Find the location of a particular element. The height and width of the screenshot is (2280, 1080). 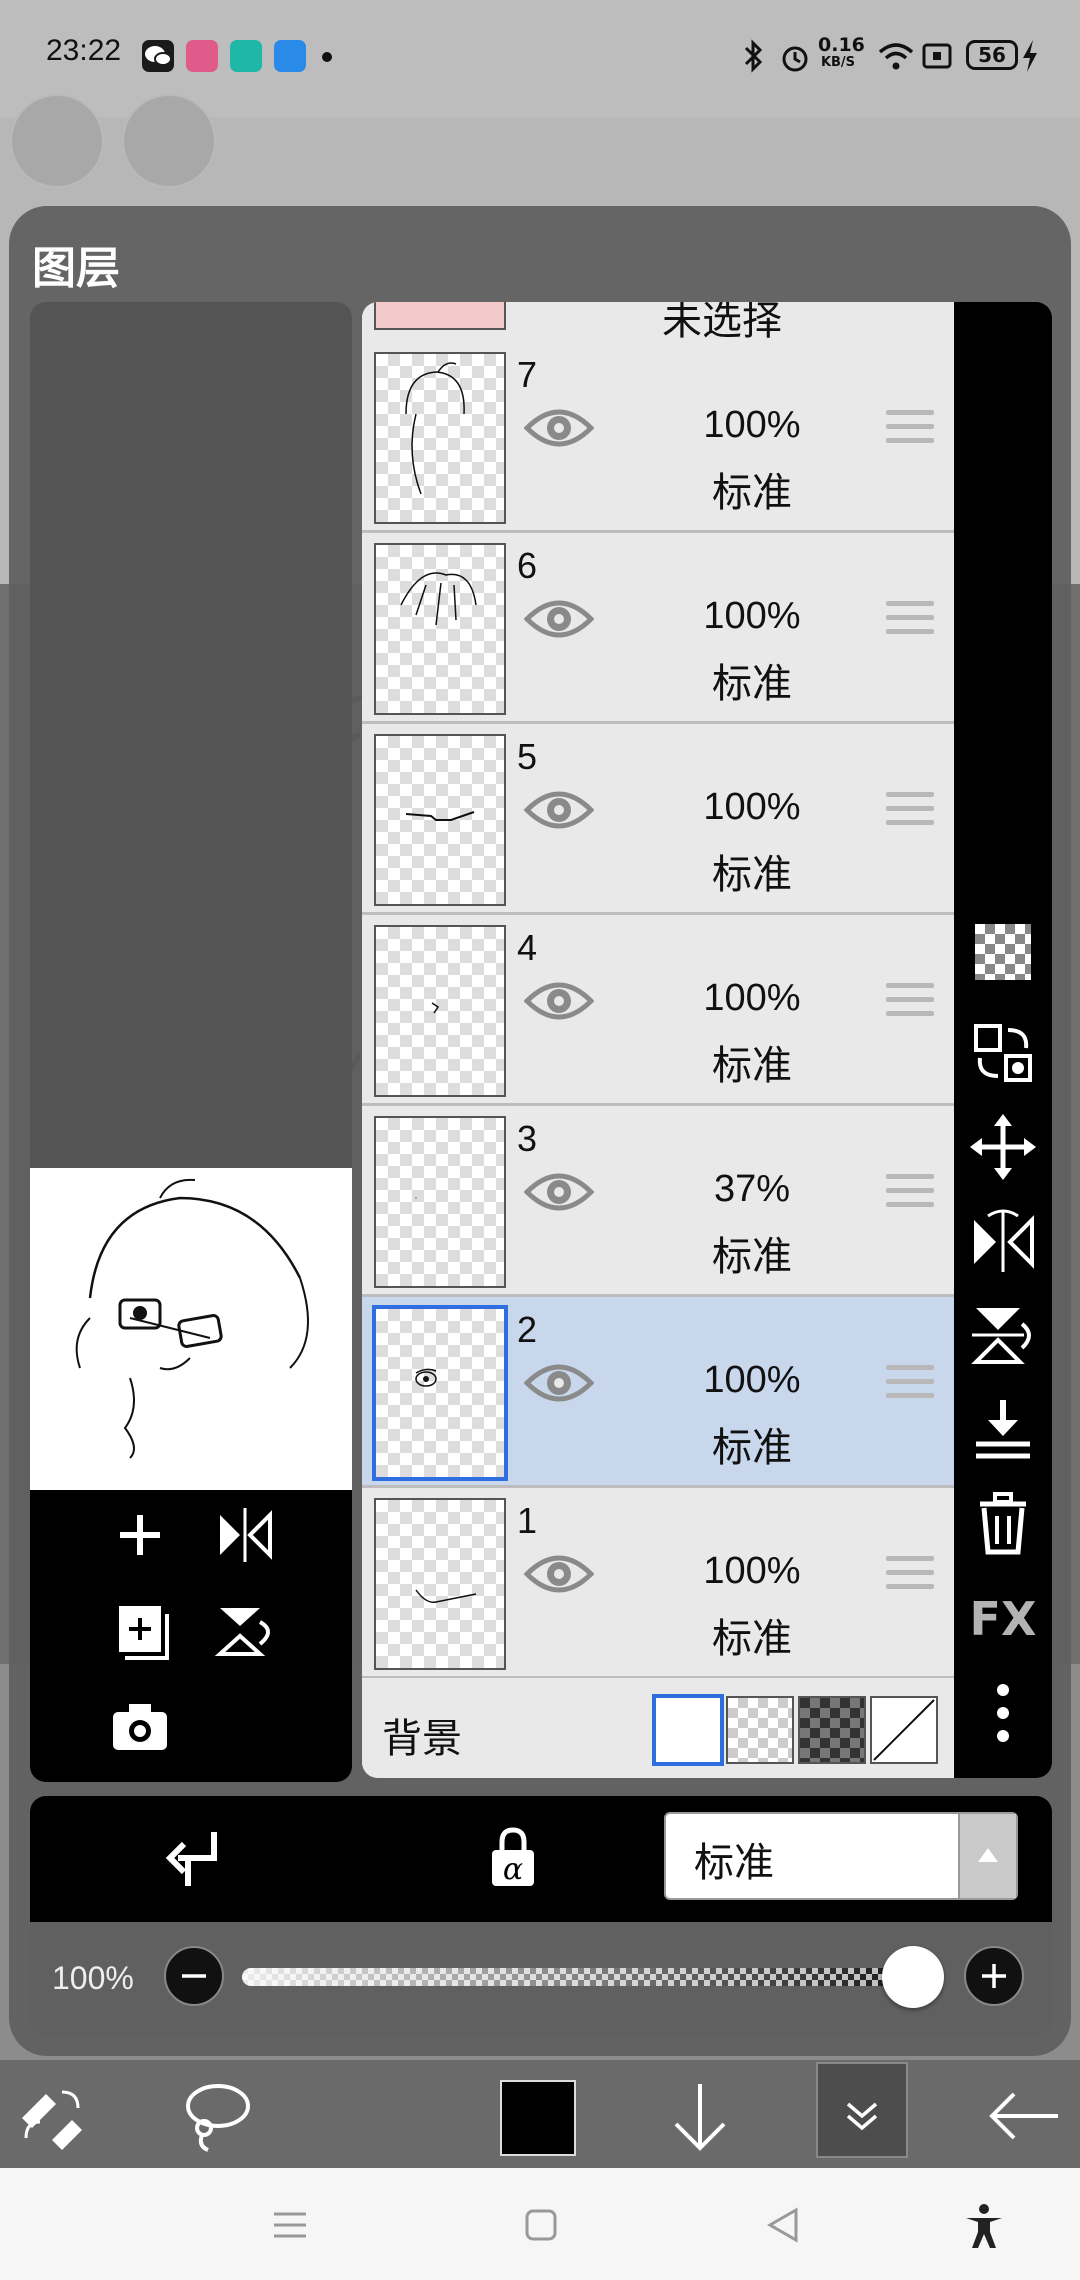

layer-row-unselected-top: 未选择 is located at coordinates (658, 323).